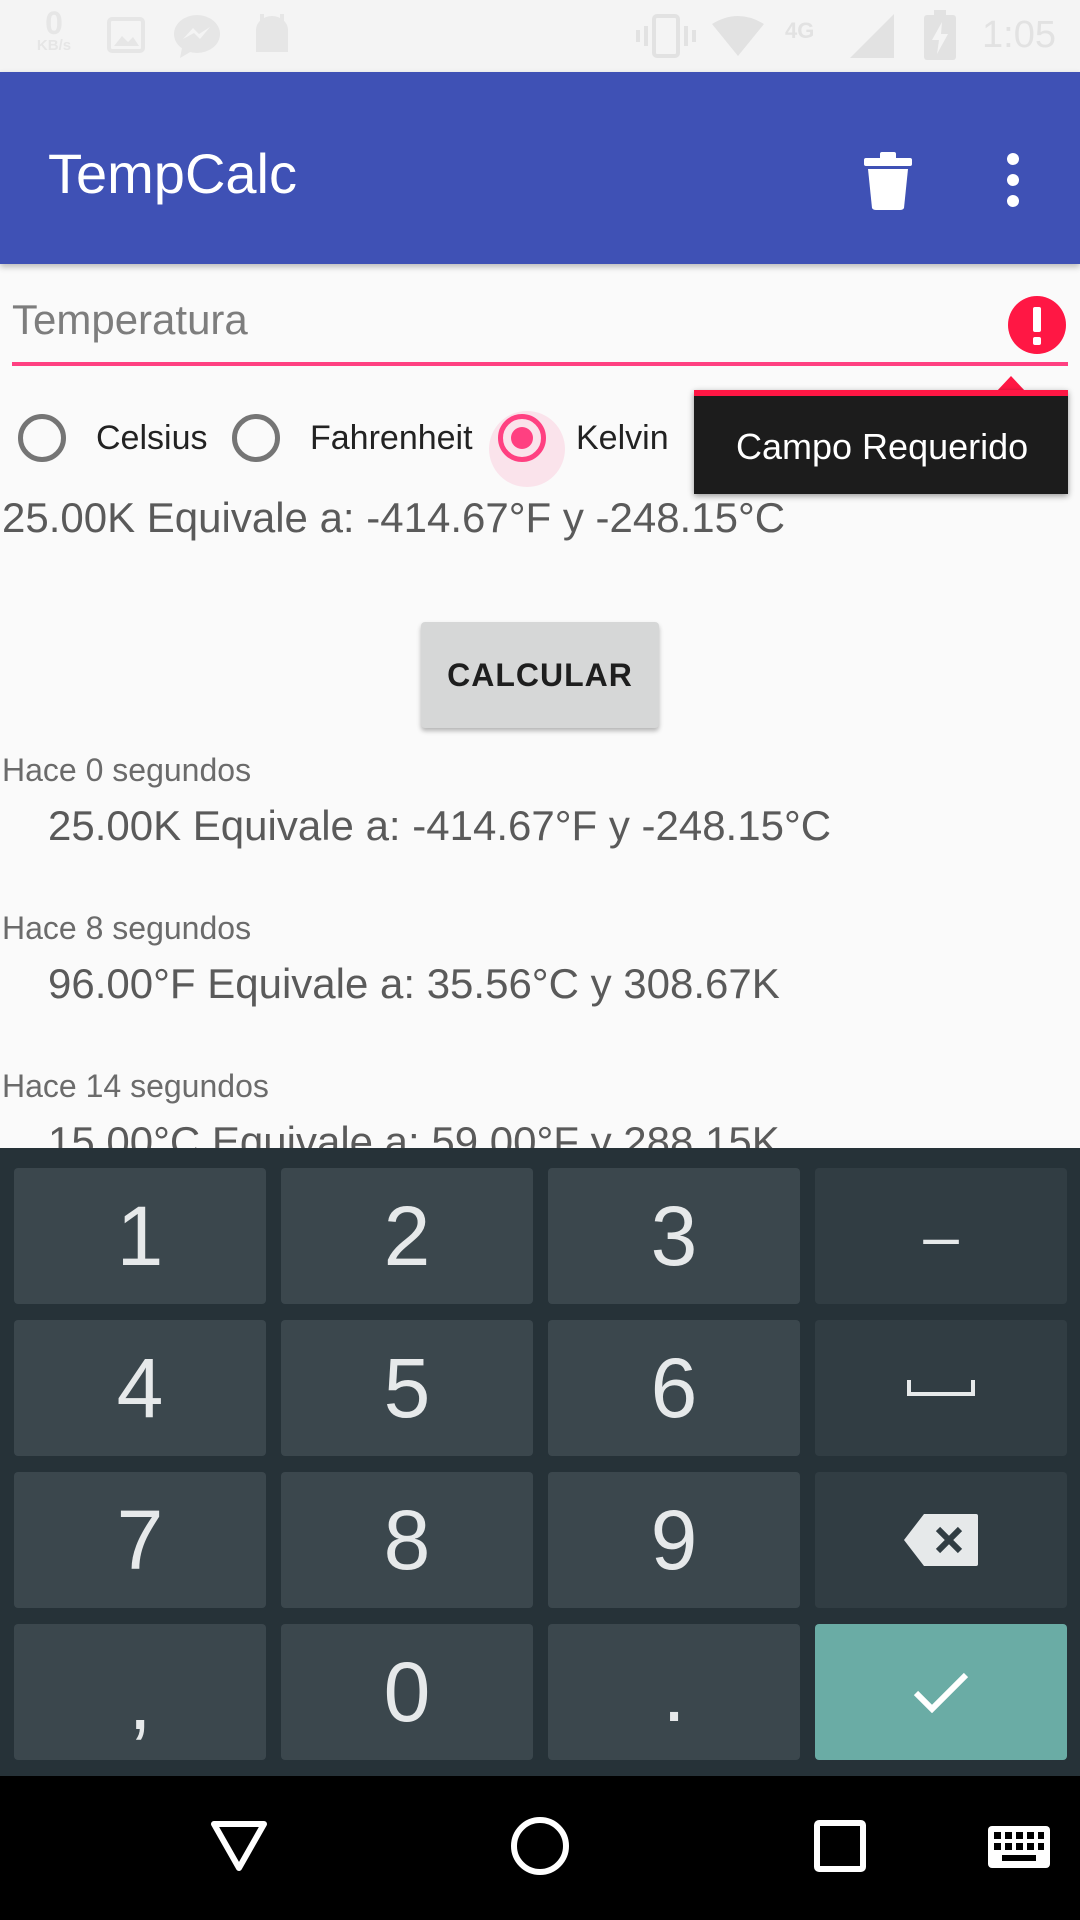  What do you see at coordinates (940, 35) in the screenshot?
I see `battery-icon` at bounding box center [940, 35].